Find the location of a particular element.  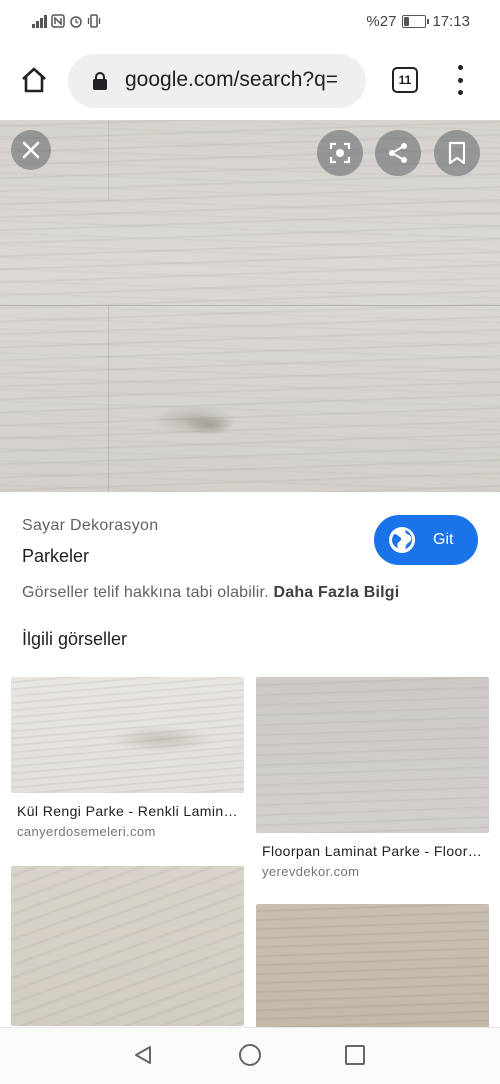

lens-icon is located at coordinates (340, 153).